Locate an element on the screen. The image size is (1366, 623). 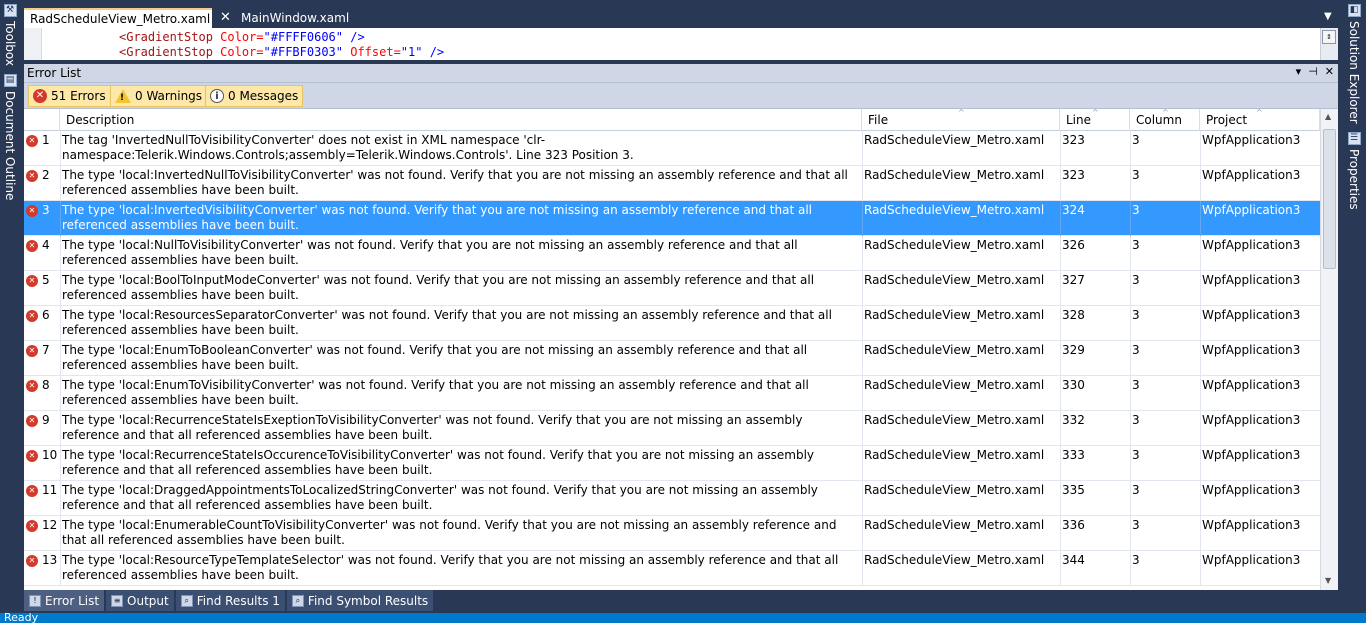
row-line: 327 is located at coordinates (1073, 280).